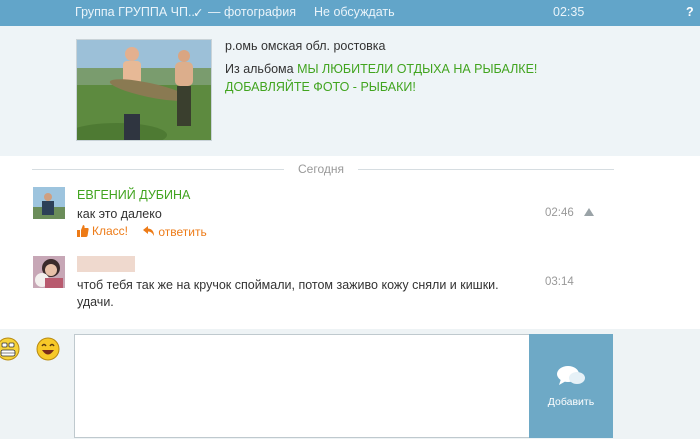  Describe the element at coordinates (95, 302) in the screenshot. I see `comment-text-line2: удачи.` at that location.